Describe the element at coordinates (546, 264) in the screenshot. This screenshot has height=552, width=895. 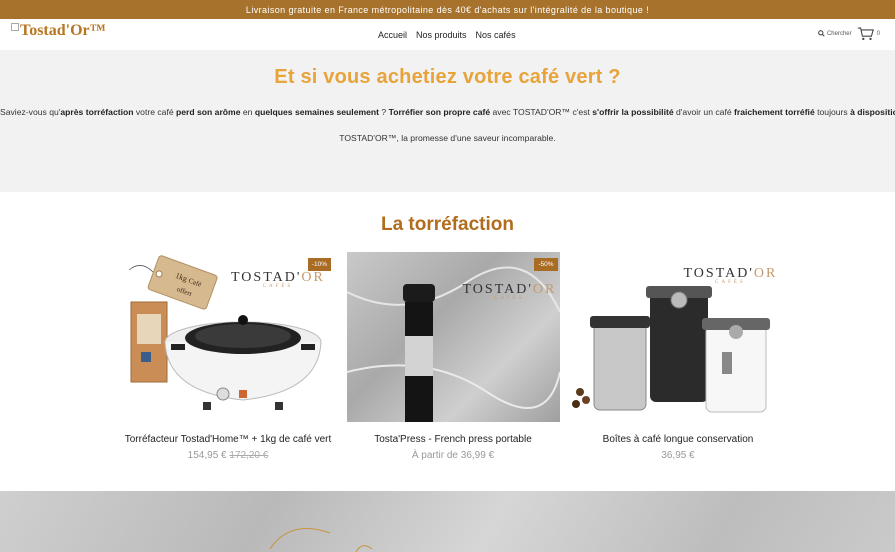
I see `discount-badge: -50%` at that location.